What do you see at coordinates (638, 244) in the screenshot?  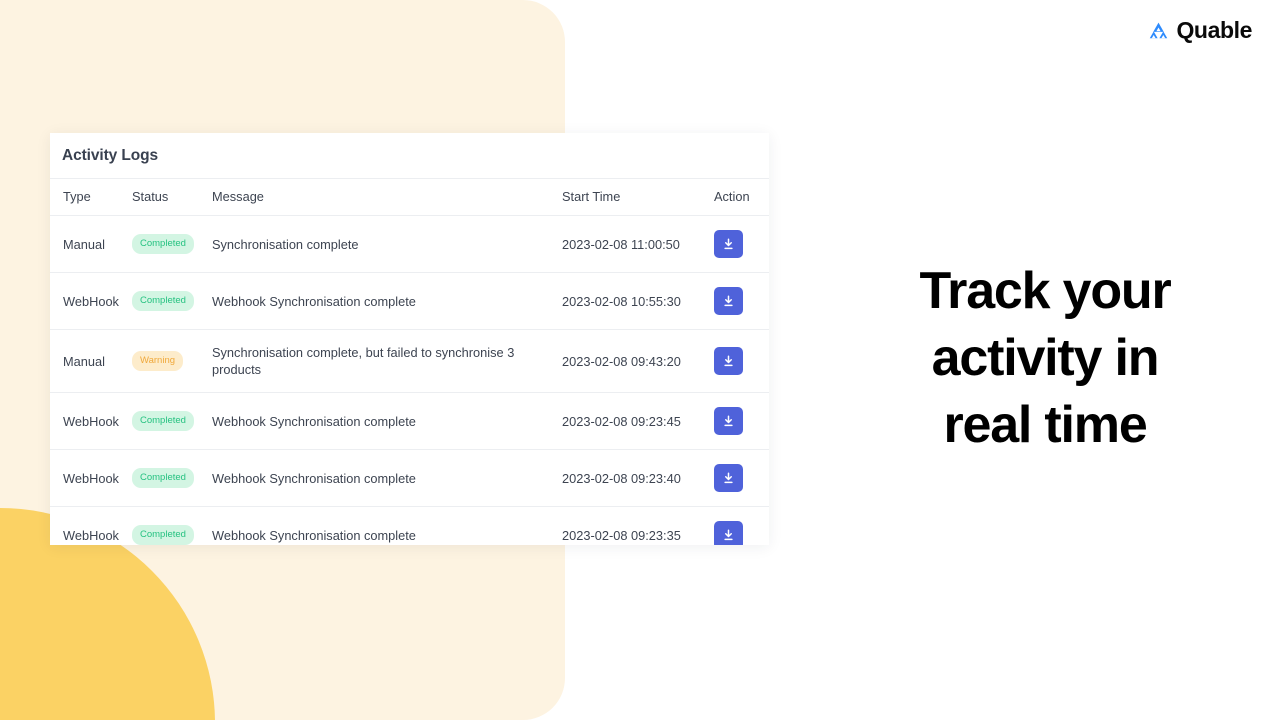 I see `cell-start-time: 2023-02-08 11:00:50` at bounding box center [638, 244].